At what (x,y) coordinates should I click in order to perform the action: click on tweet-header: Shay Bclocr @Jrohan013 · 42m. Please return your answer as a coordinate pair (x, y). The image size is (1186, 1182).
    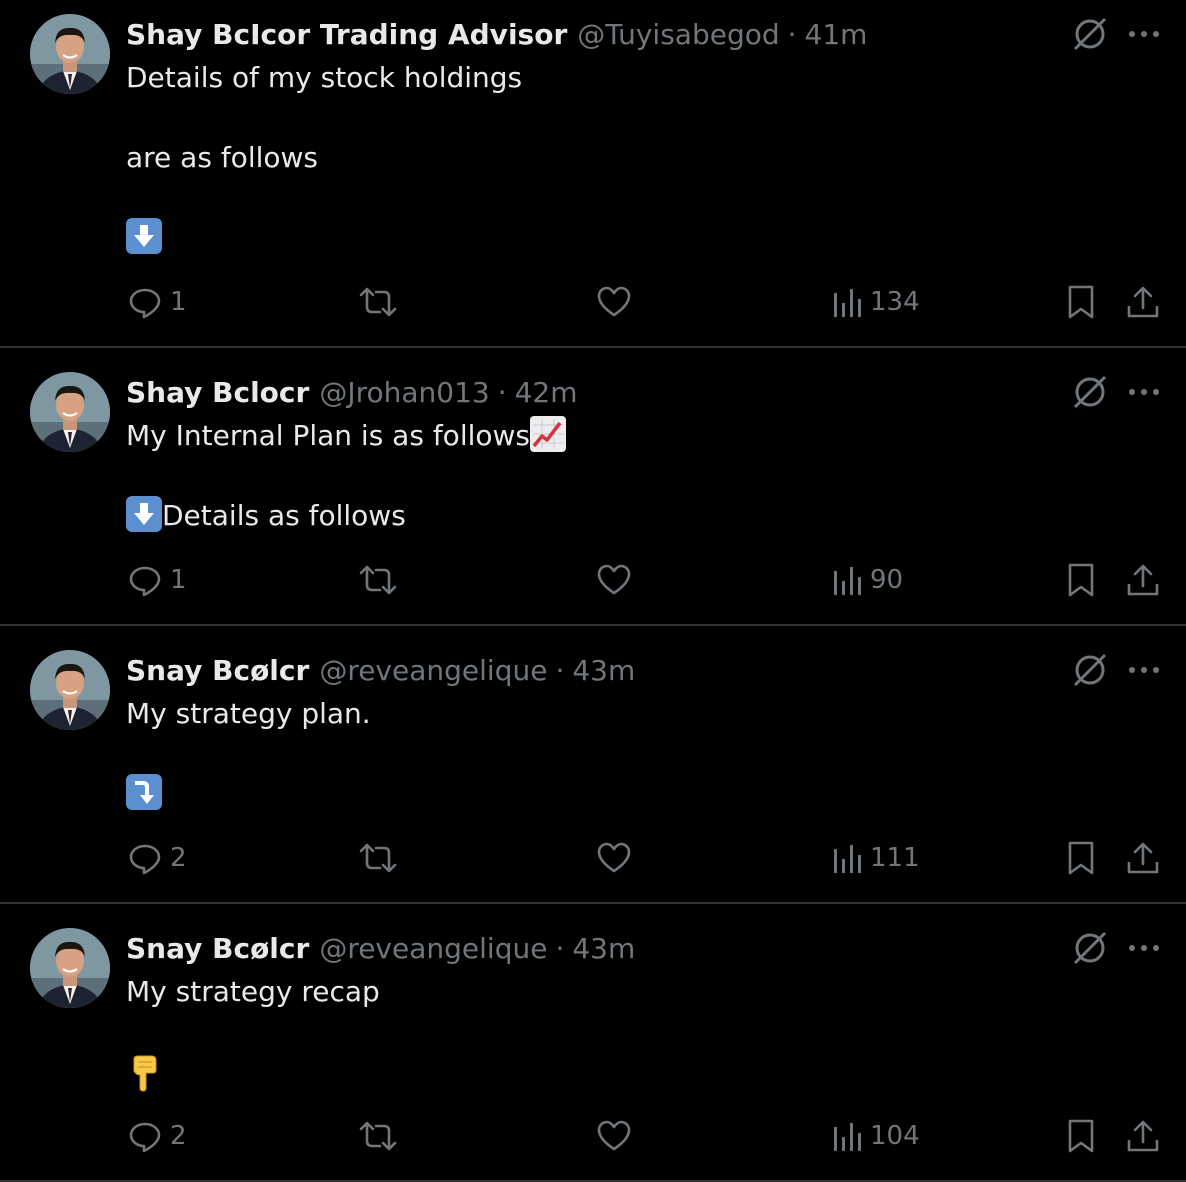
    Looking at the image, I should click on (352, 392).